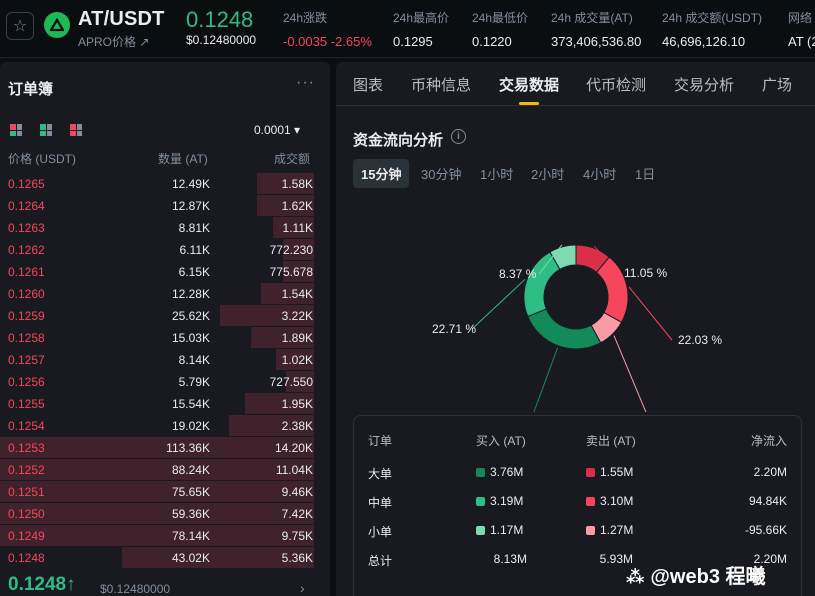 The height and width of the screenshot is (596, 815). What do you see at coordinates (458, 136) in the screenshot?
I see `info-icon: i` at bounding box center [458, 136].